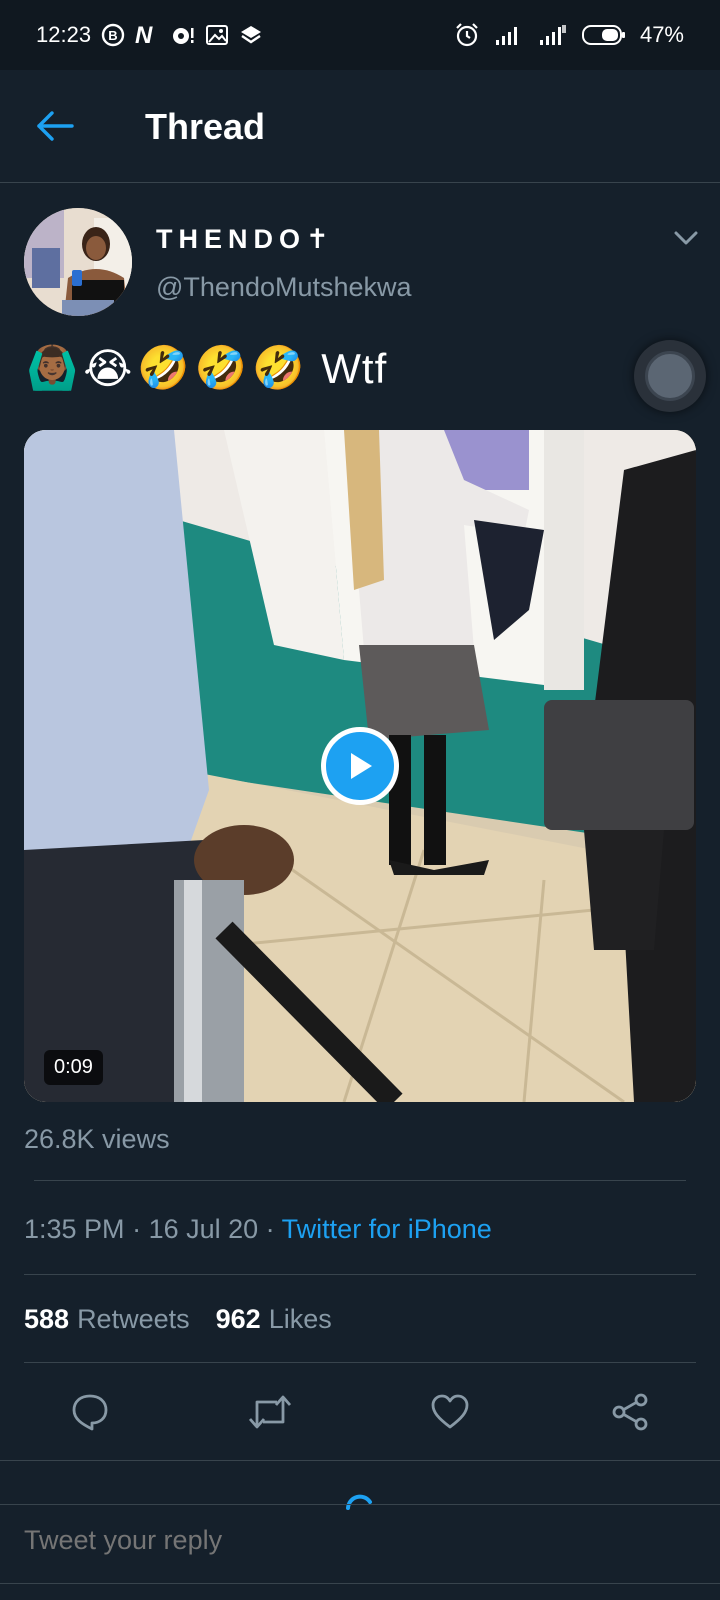 The height and width of the screenshot is (1600, 720). Describe the element at coordinates (251, 35) in the screenshot. I see `layers-icon` at that location.